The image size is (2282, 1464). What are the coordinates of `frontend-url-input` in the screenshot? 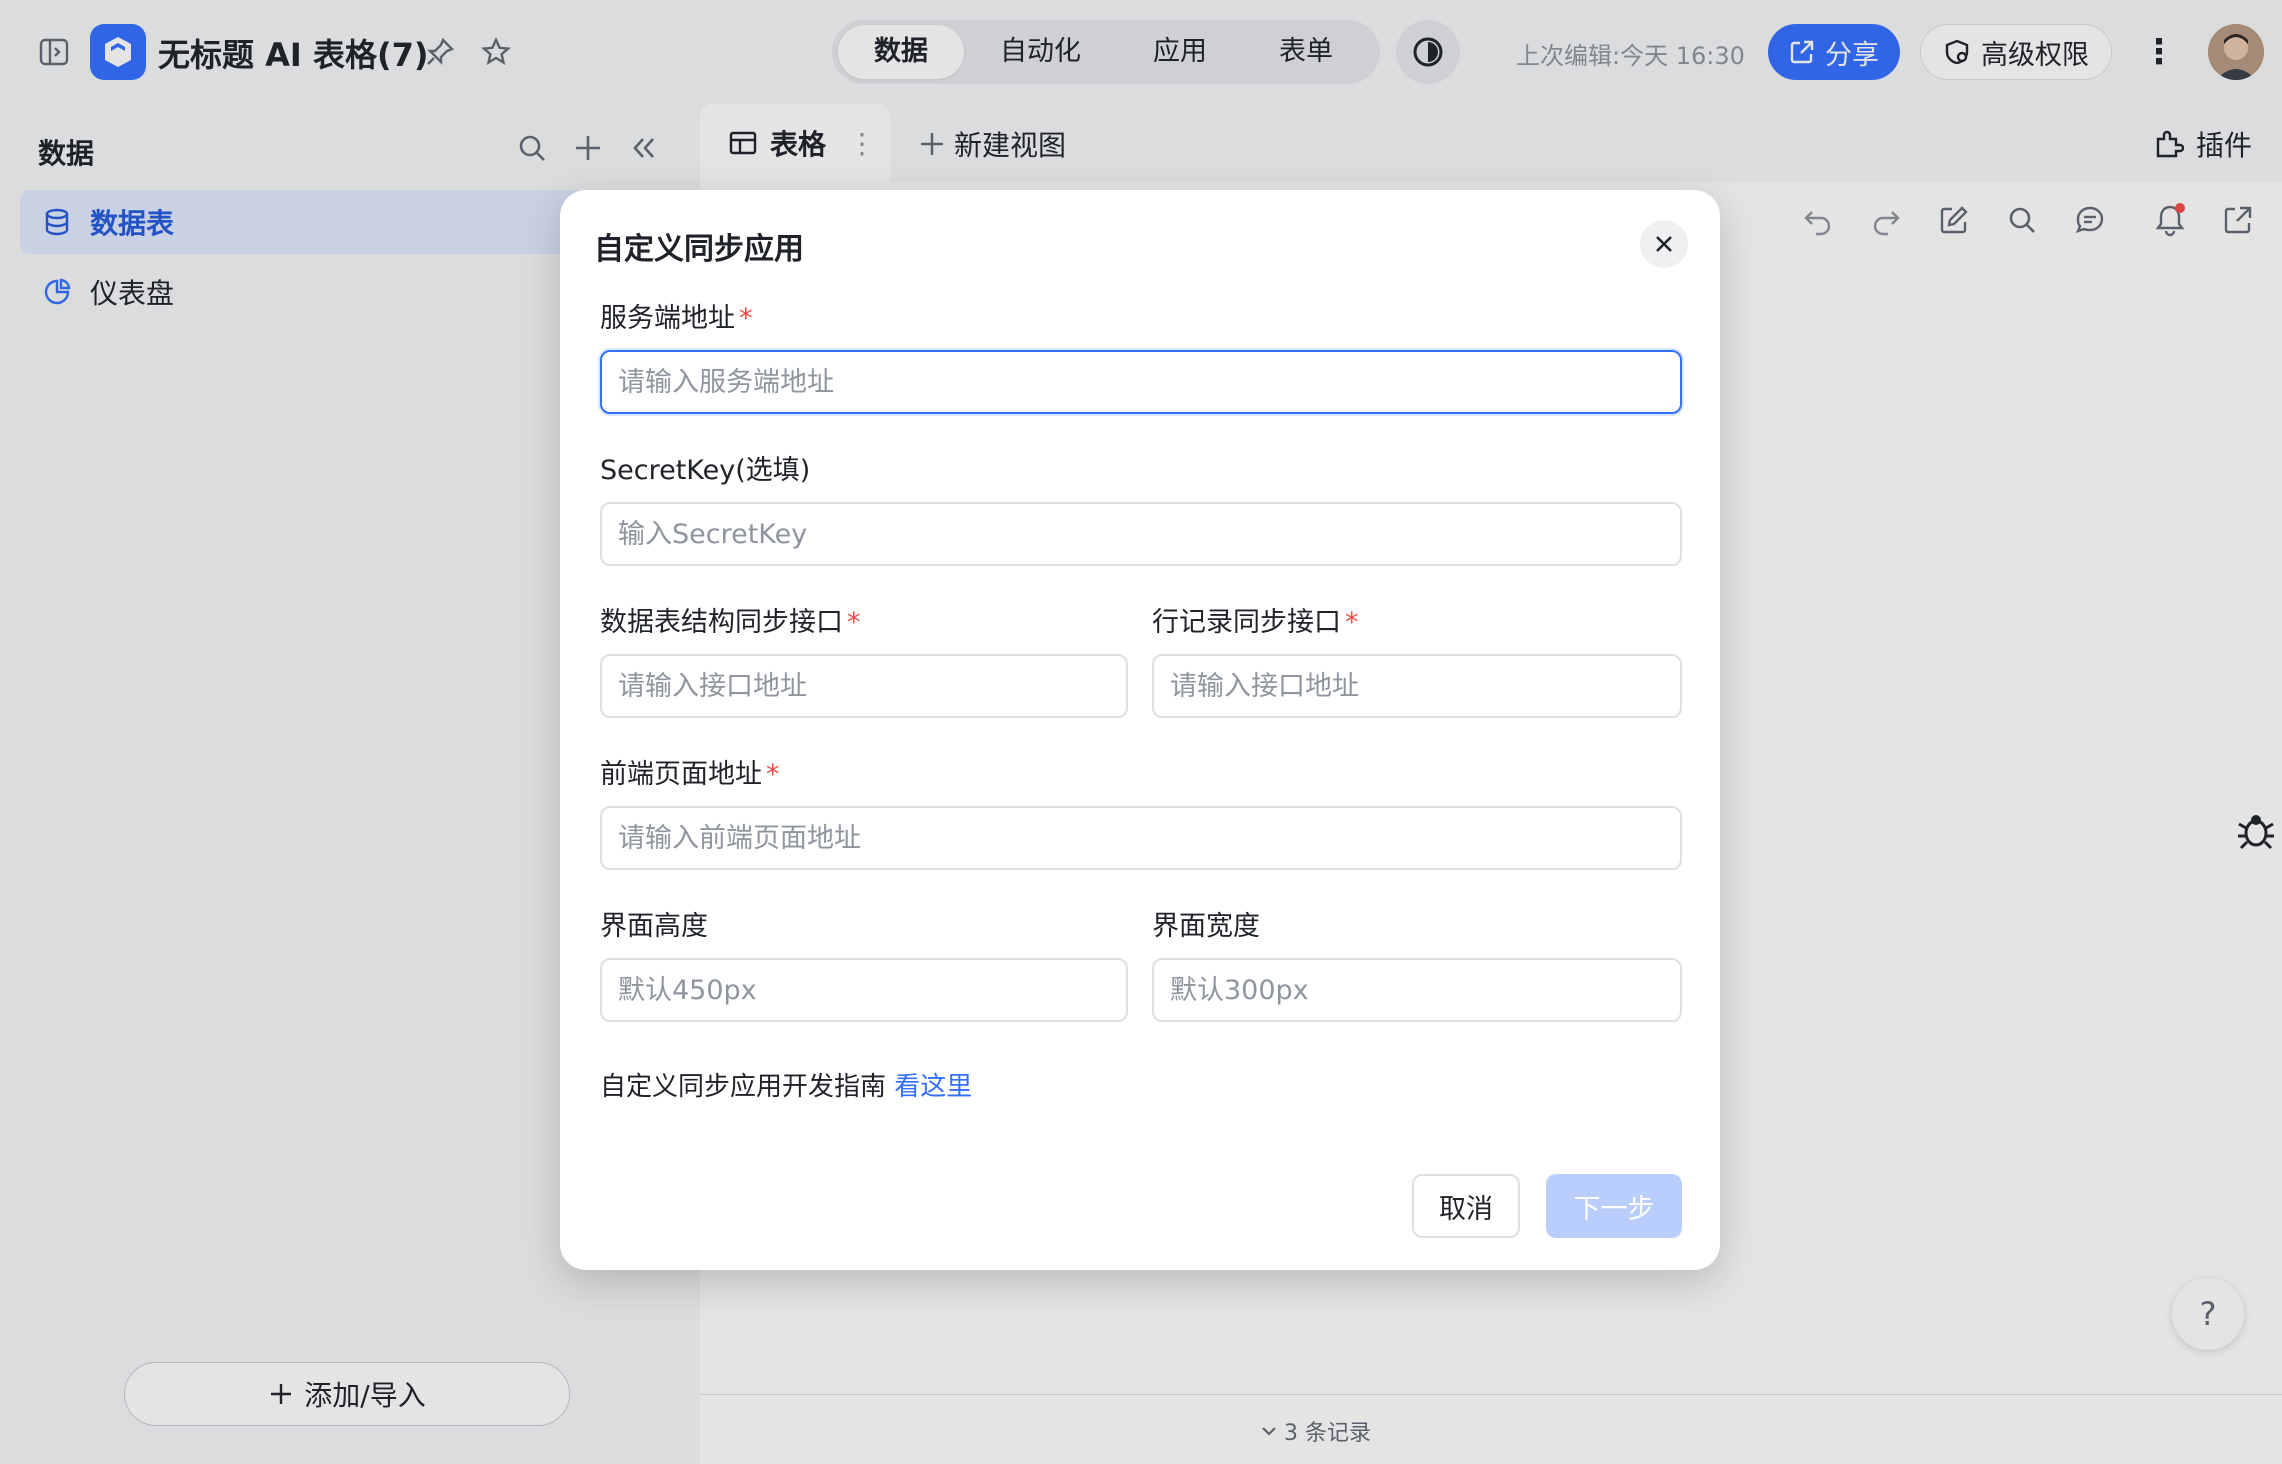 It's located at (1141, 838).